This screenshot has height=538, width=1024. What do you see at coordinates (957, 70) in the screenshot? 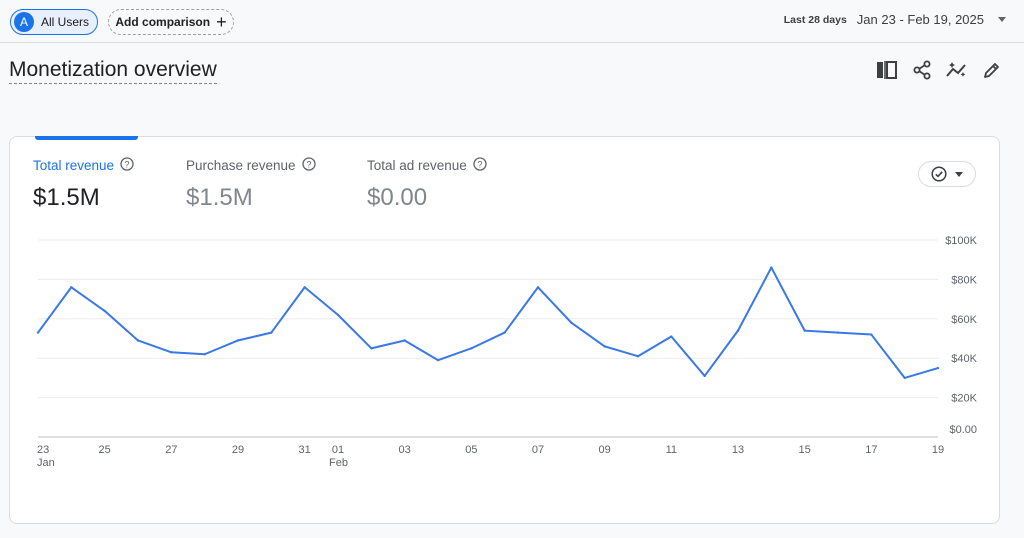
I see `insights-icon` at bounding box center [957, 70].